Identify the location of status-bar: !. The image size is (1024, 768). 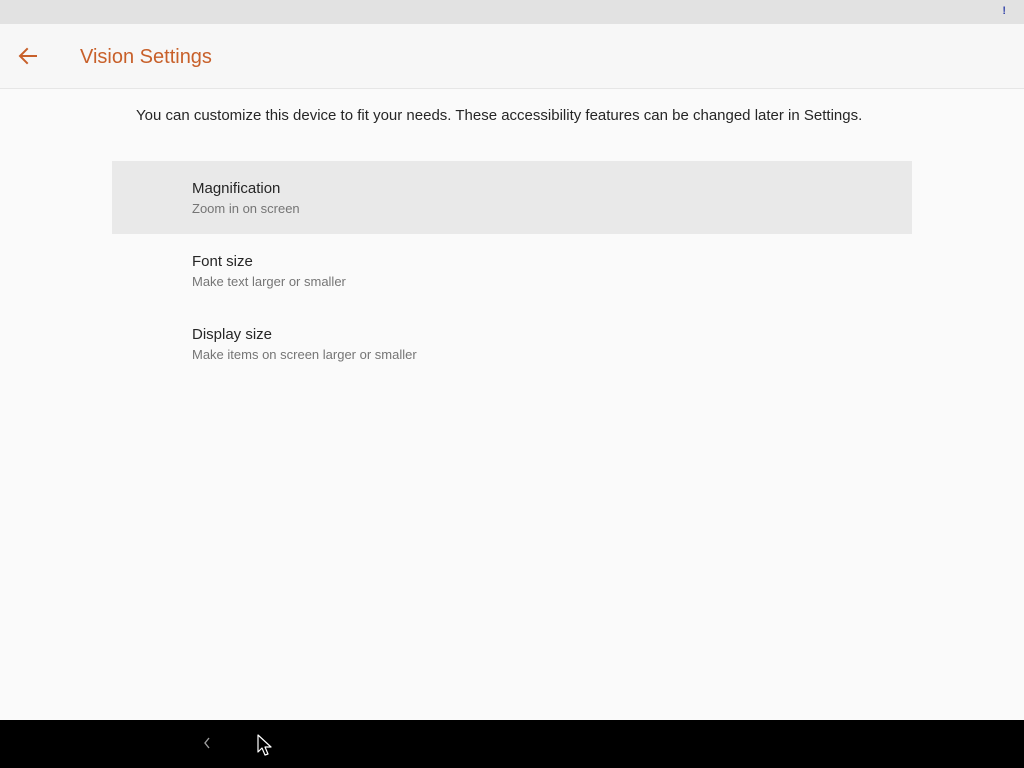
(512, 12).